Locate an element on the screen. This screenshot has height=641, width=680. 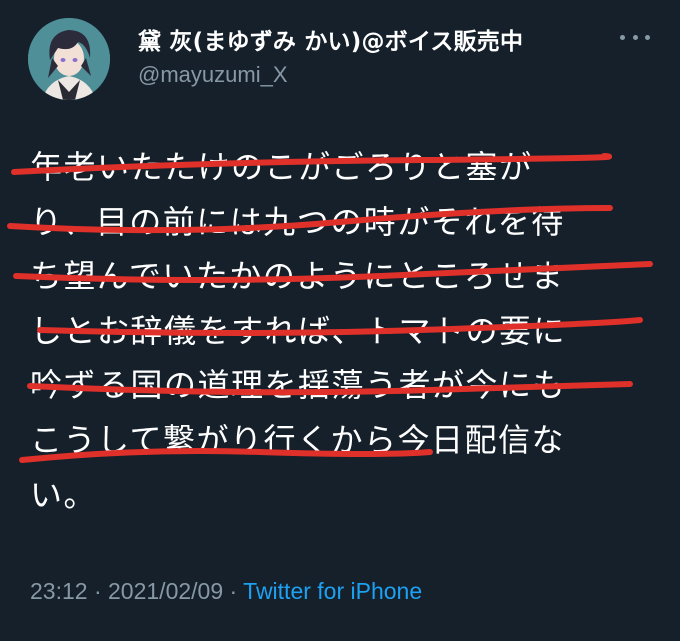
tweet-line: しとお辞儀をすれば、トマトの要に is located at coordinates (298, 330).